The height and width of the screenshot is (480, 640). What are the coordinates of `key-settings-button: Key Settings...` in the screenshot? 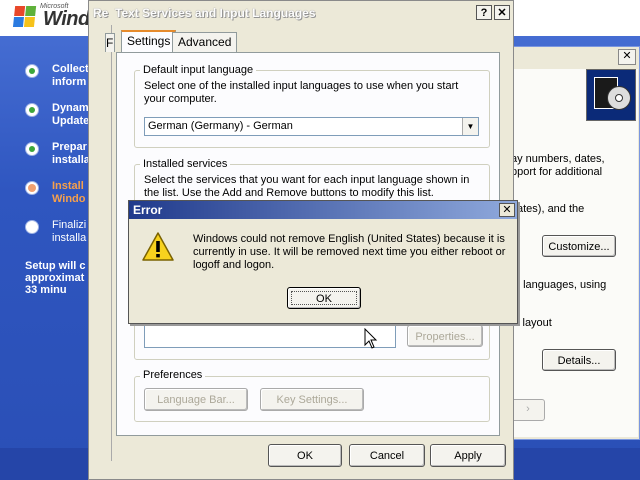 It's located at (312, 399).